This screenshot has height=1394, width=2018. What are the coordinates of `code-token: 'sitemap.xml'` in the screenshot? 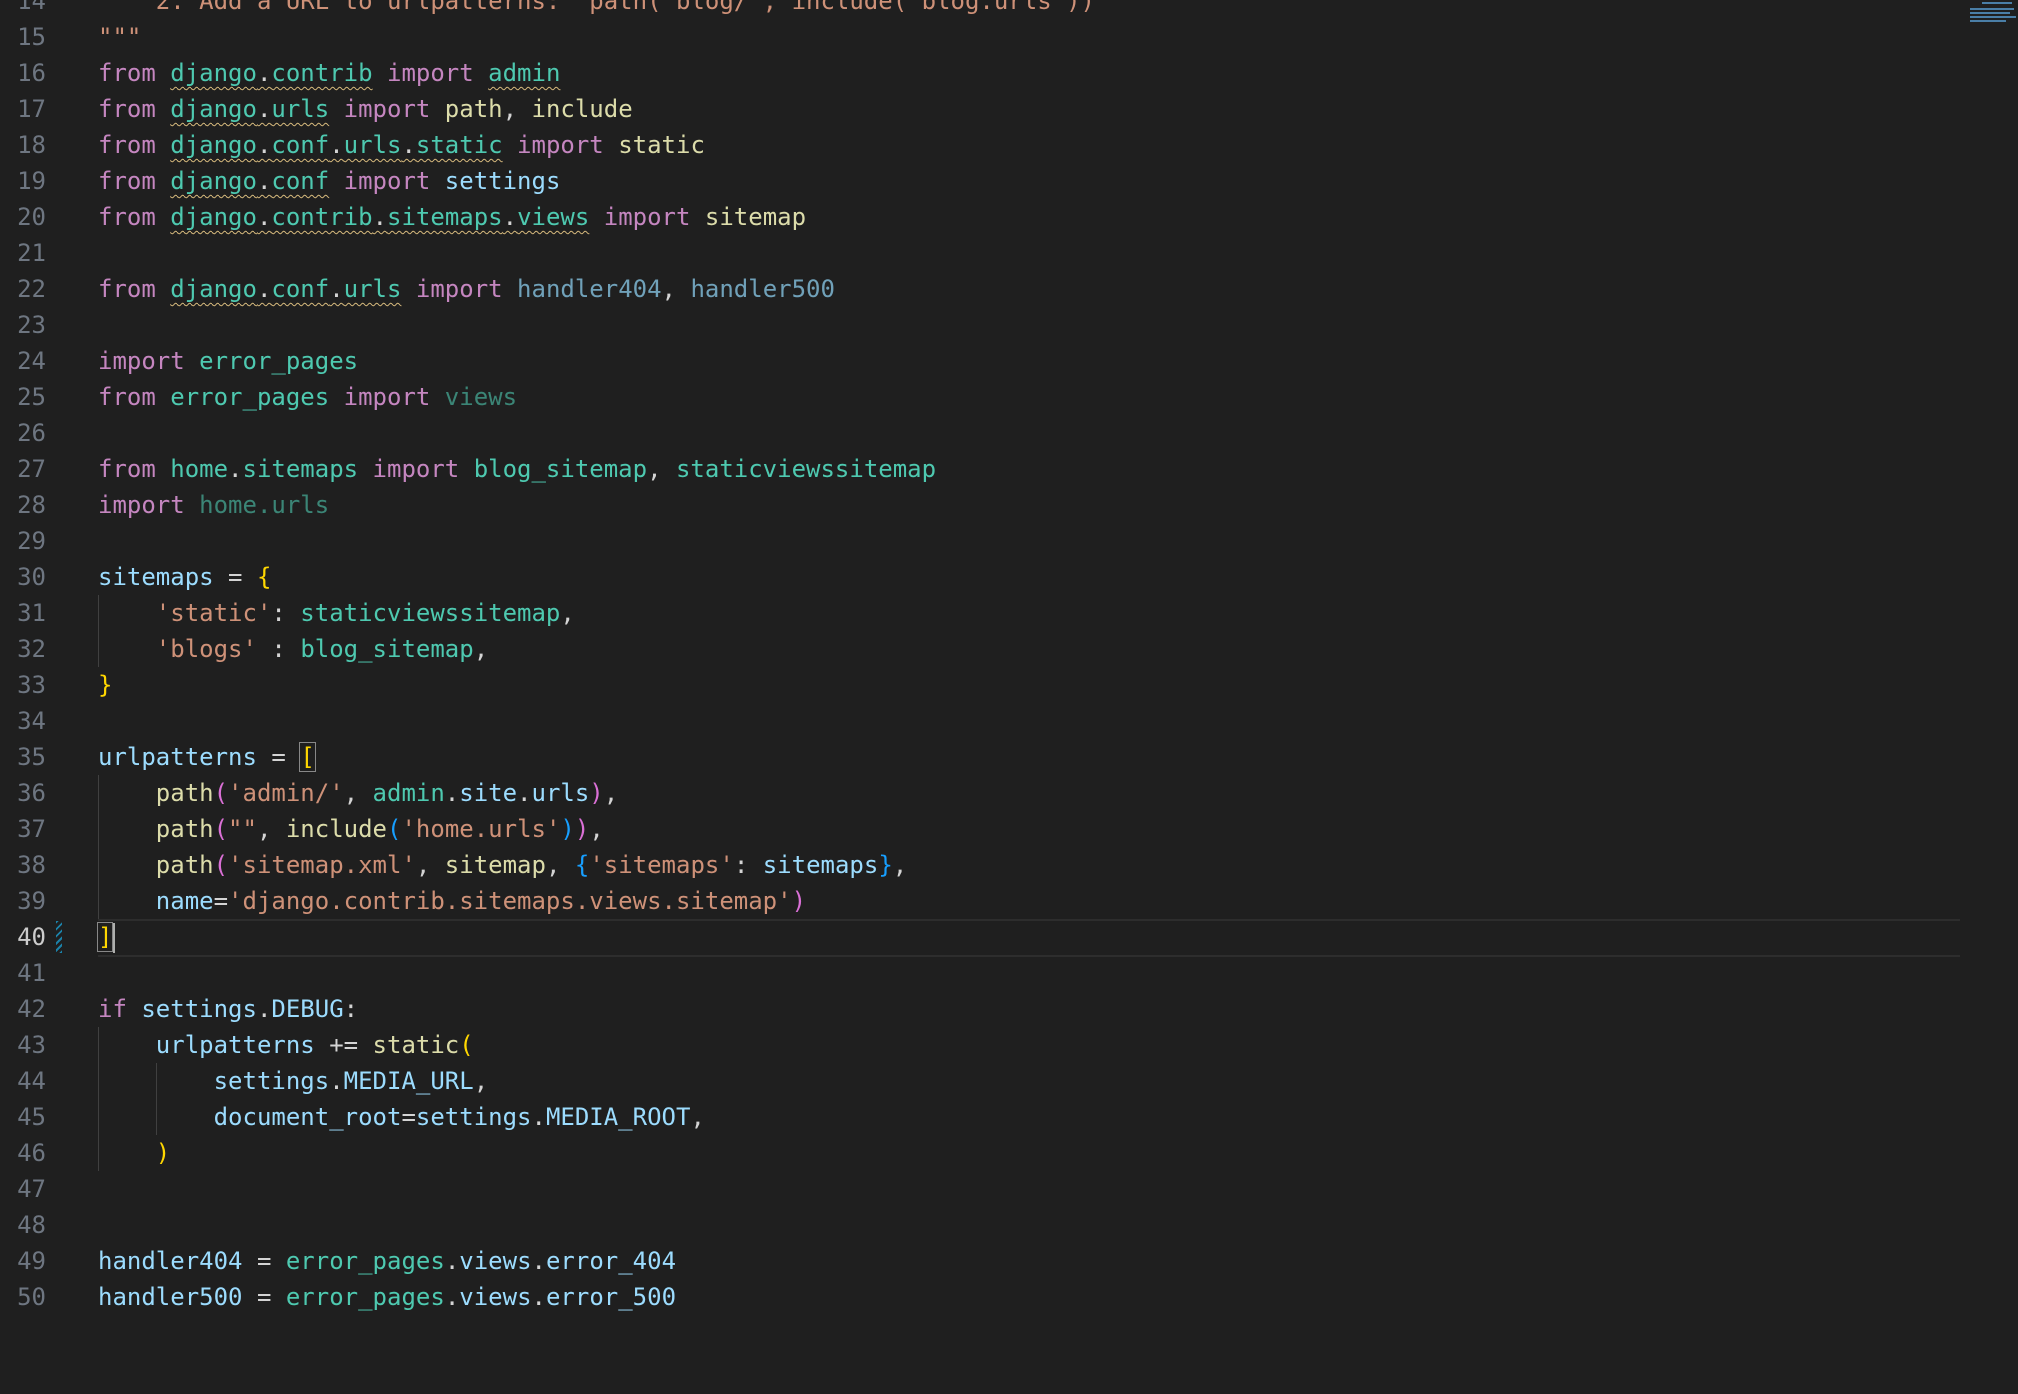 It's located at (322, 865).